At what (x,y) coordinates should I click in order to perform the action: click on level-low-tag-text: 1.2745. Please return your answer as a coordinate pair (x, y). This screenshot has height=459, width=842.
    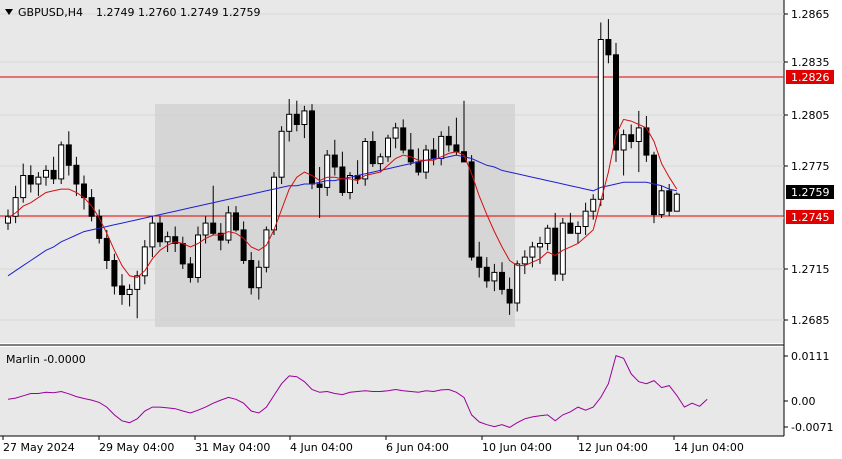
    Looking at the image, I should click on (810, 217).